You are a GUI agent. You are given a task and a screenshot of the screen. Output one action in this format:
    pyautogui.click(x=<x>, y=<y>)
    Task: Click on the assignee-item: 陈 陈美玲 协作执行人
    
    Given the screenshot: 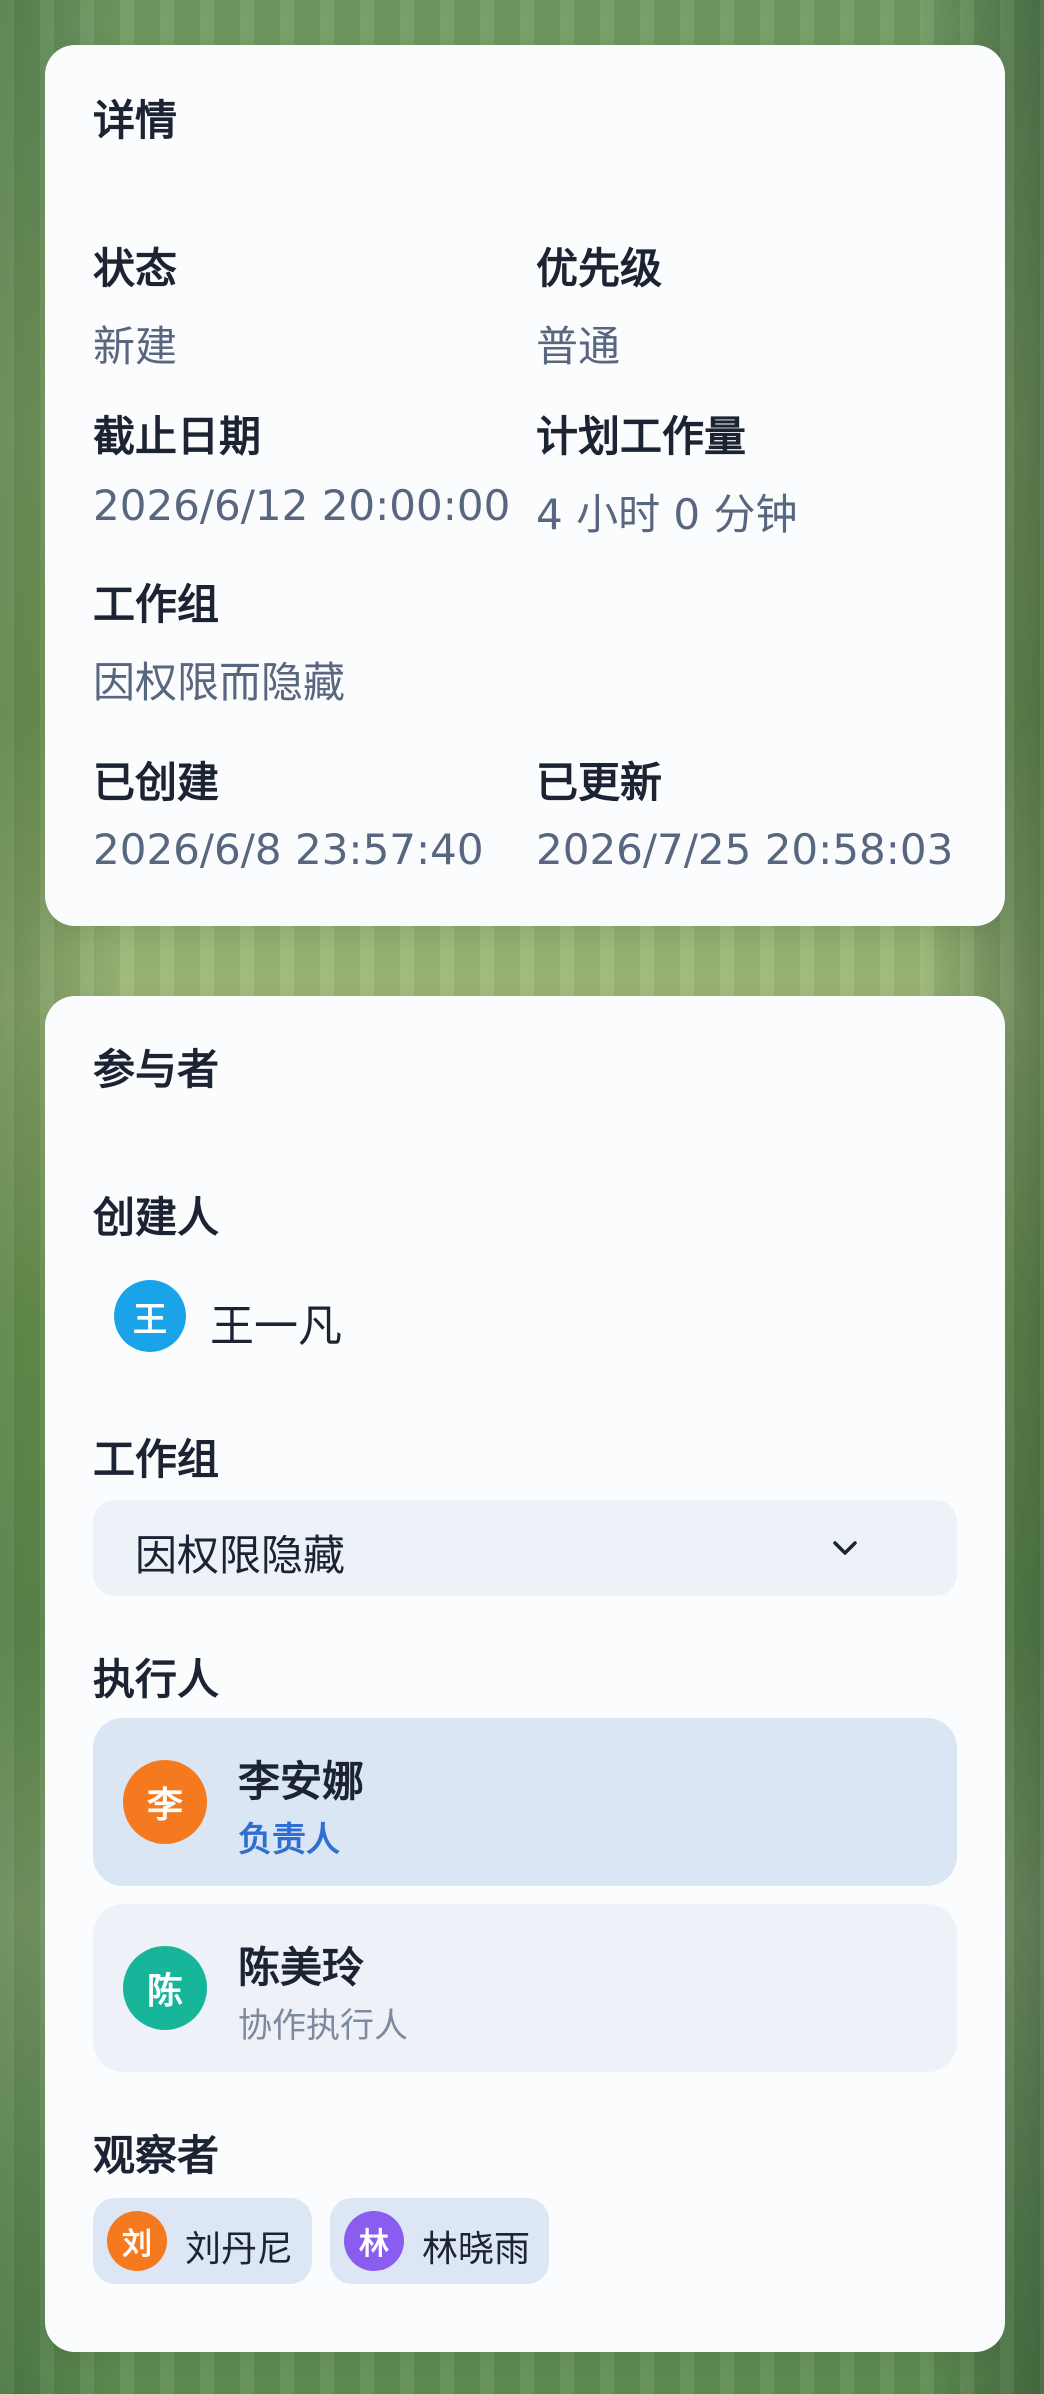 What is the action you would take?
    pyautogui.click(x=525, y=1988)
    